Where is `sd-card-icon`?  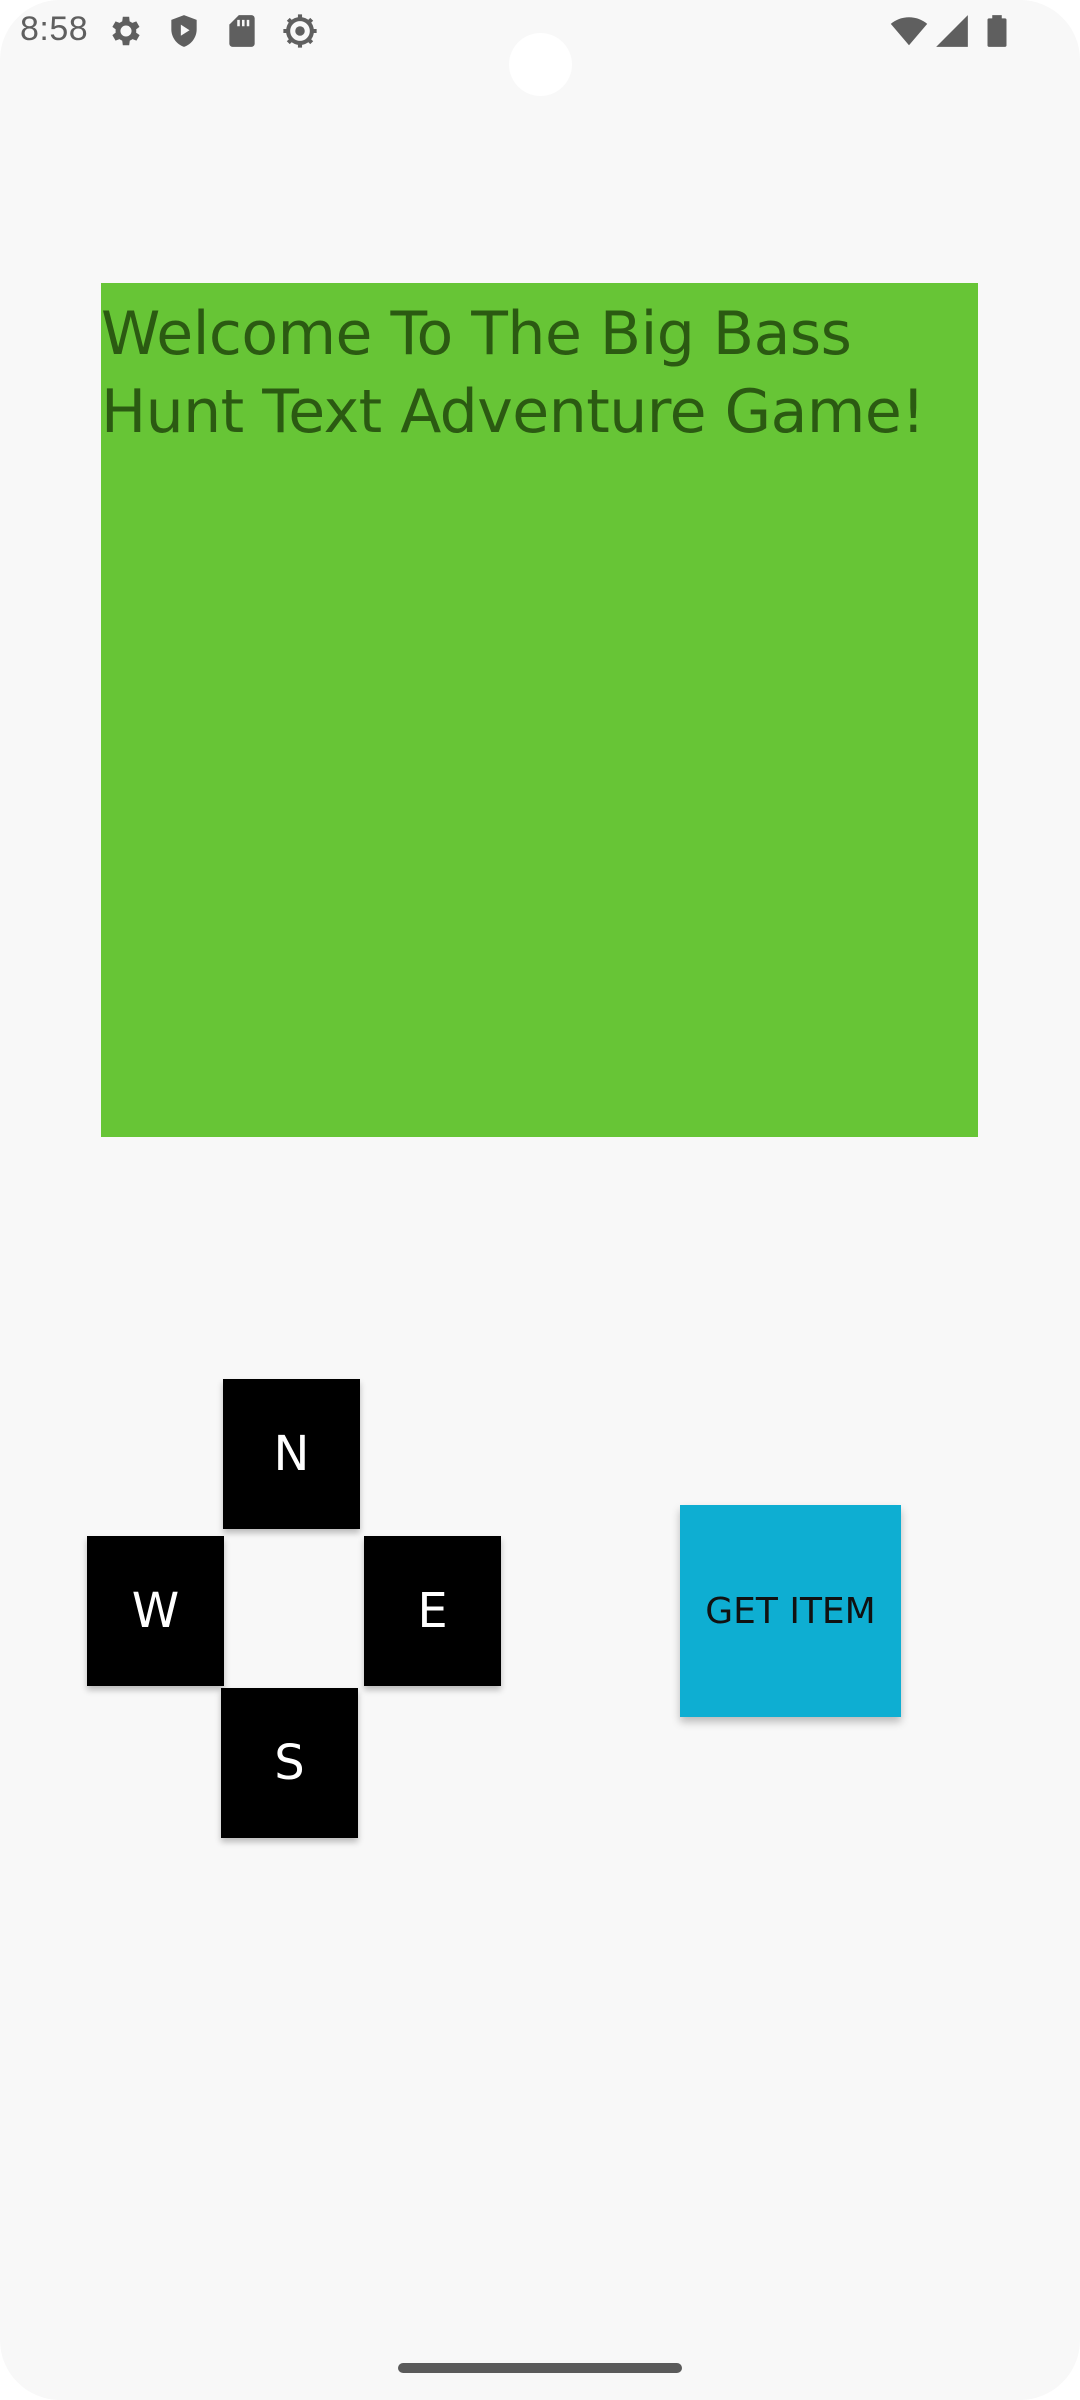 sd-card-icon is located at coordinates (242, 31).